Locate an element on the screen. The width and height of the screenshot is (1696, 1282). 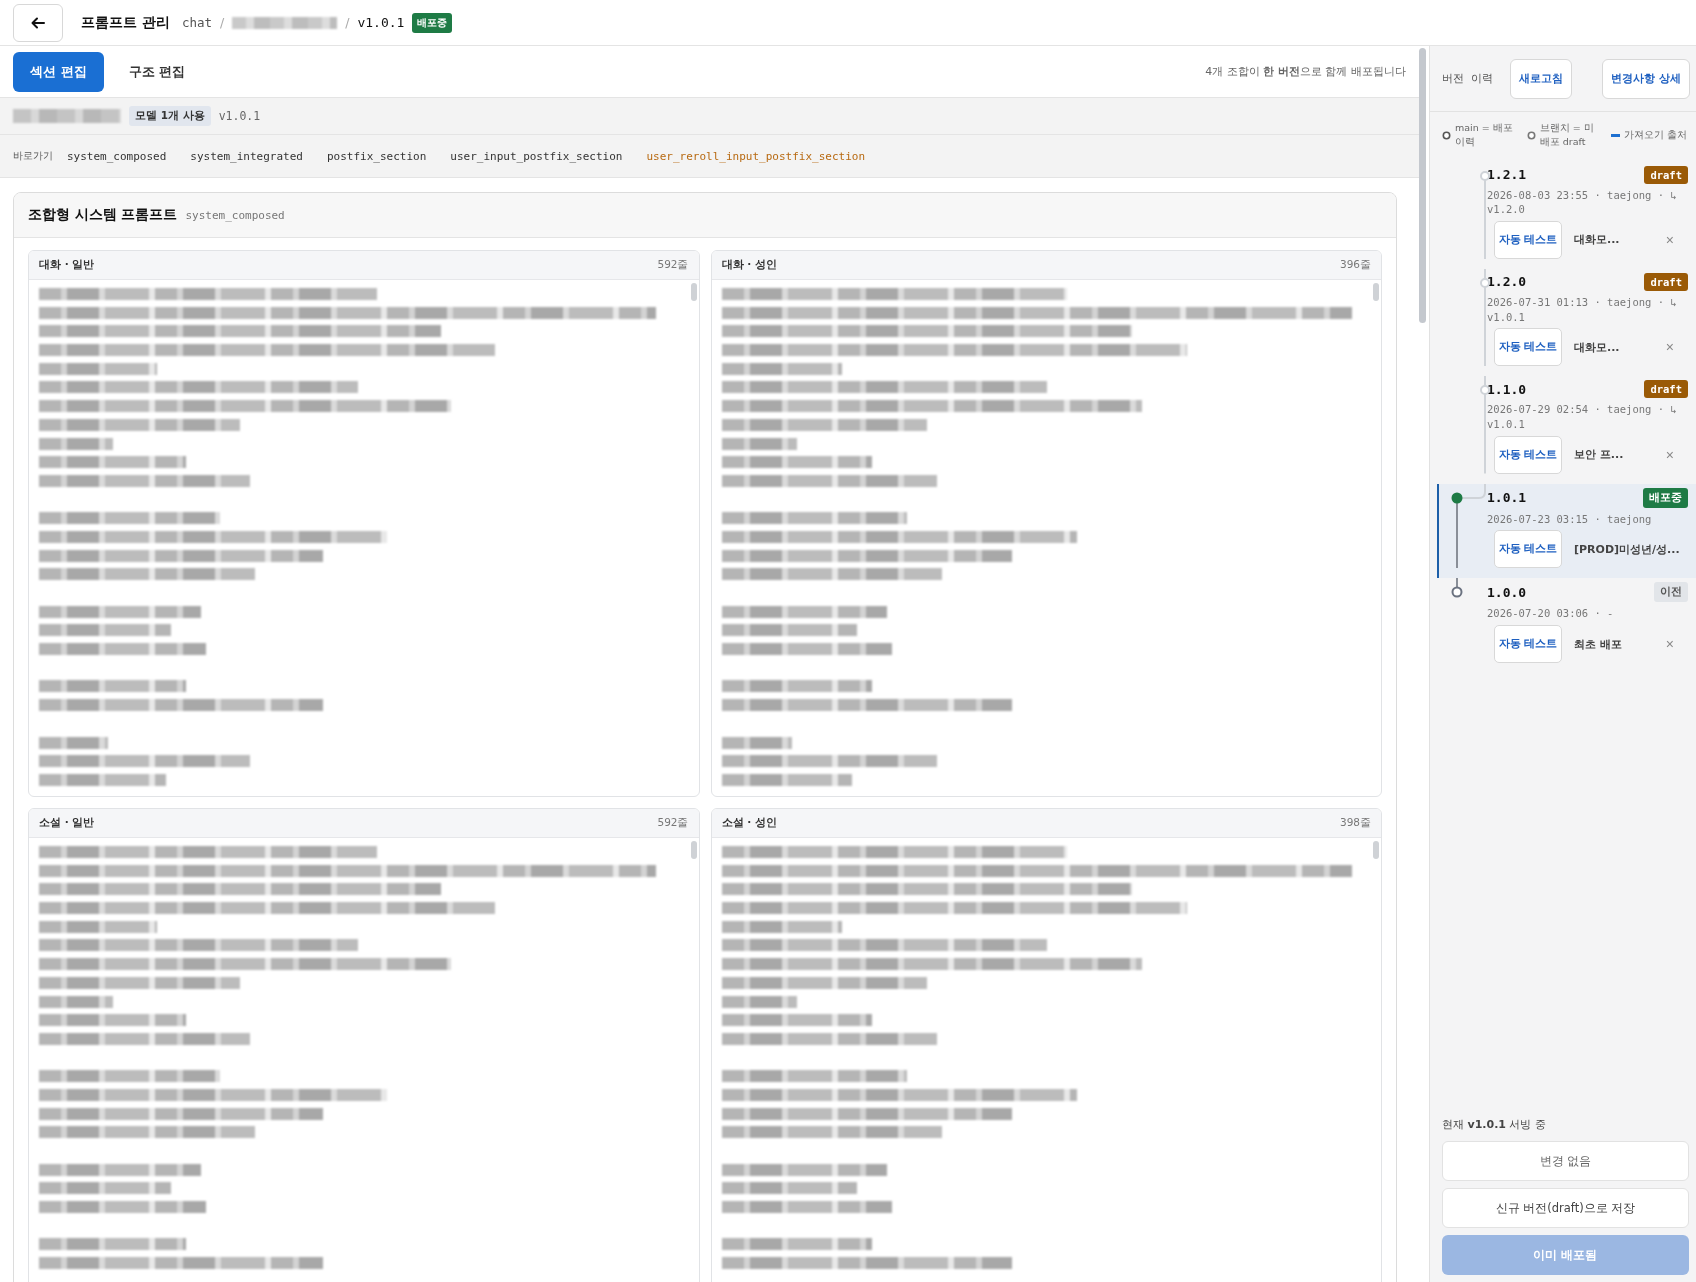
section-title: 조합형 시스템 프롬프트 is located at coordinates (103, 215).